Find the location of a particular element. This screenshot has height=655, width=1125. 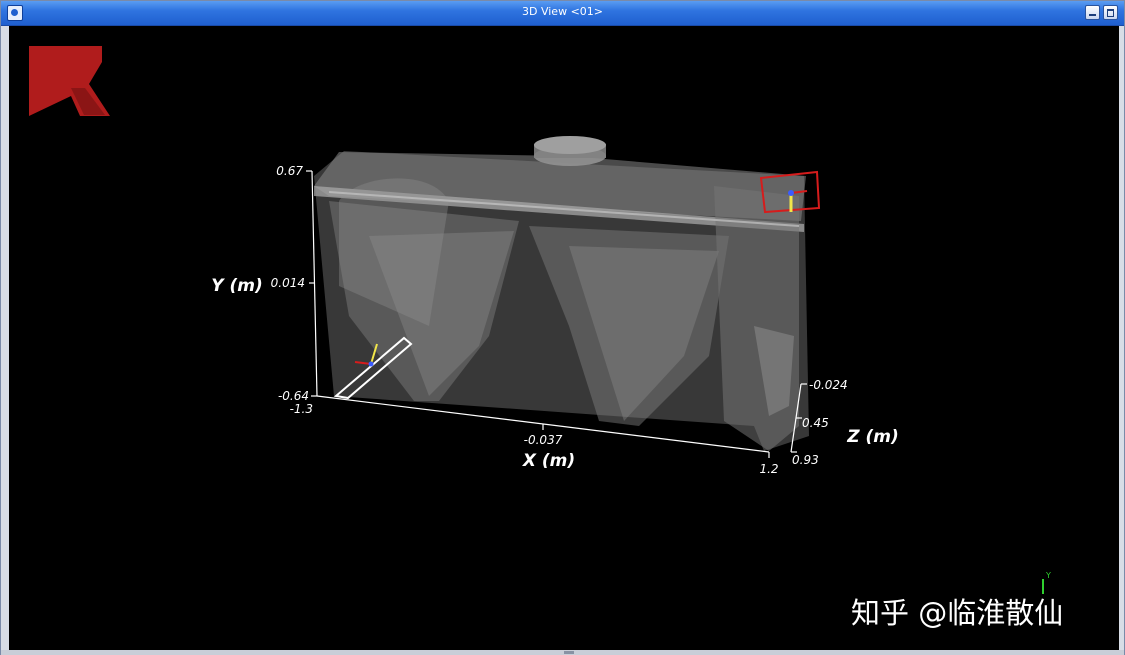

resize-grip is located at coordinates (569, 652).